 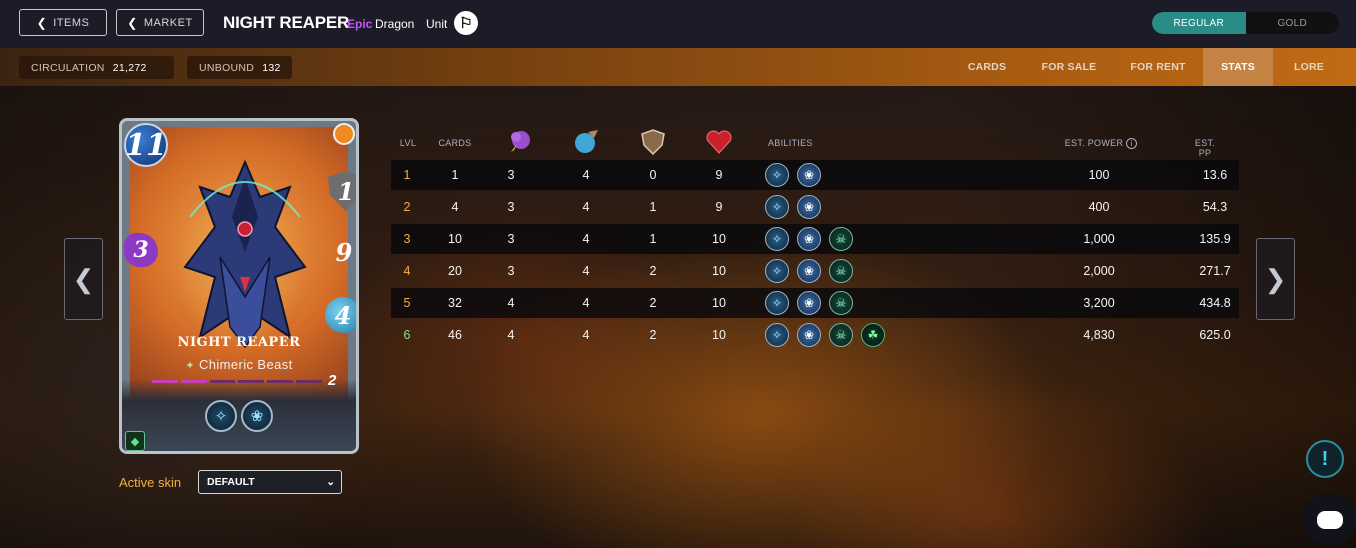 I want to click on header-est-pp: EST. PP, so click(x=1205, y=148).